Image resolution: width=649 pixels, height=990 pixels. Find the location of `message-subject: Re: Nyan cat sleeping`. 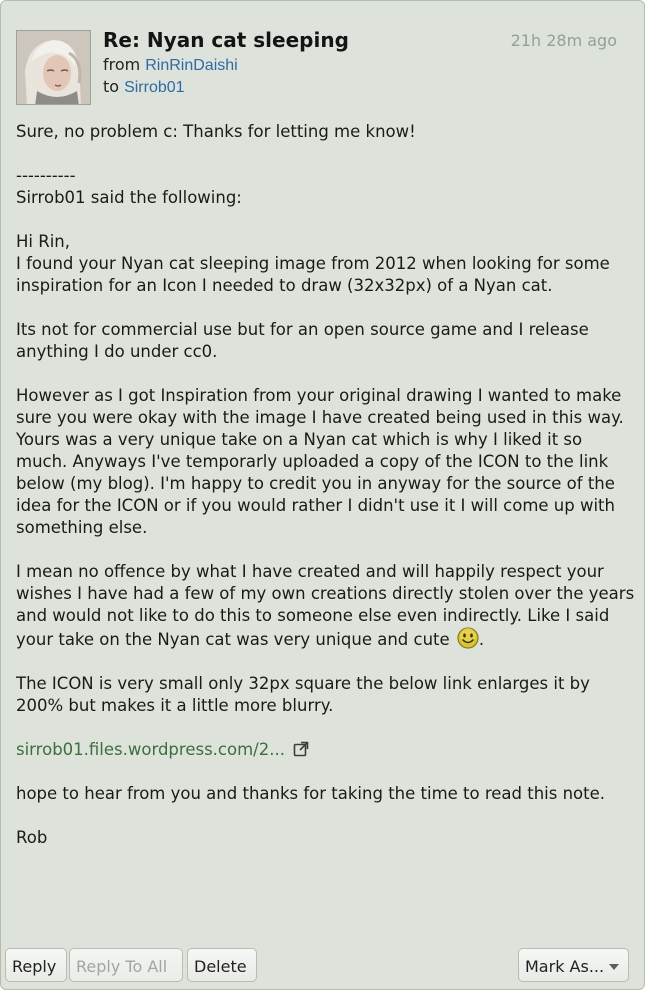

message-subject: Re: Nyan cat sleeping is located at coordinates (226, 40).